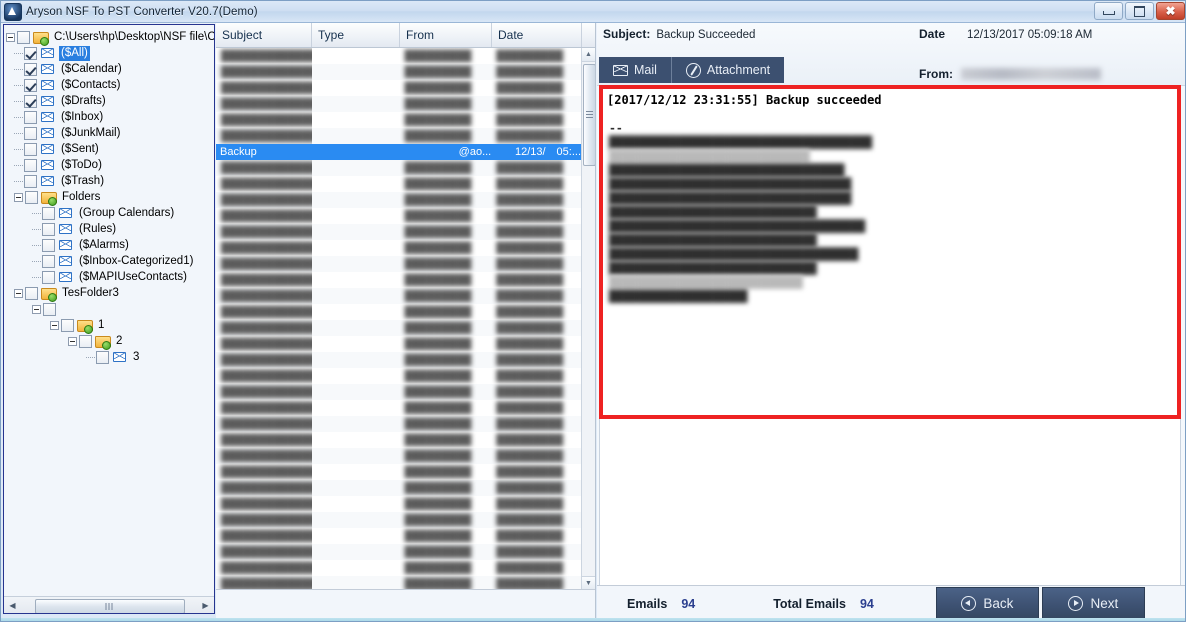  Describe the element at coordinates (1170, 11) in the screenshot. I see `close-button: ✖` at that location.